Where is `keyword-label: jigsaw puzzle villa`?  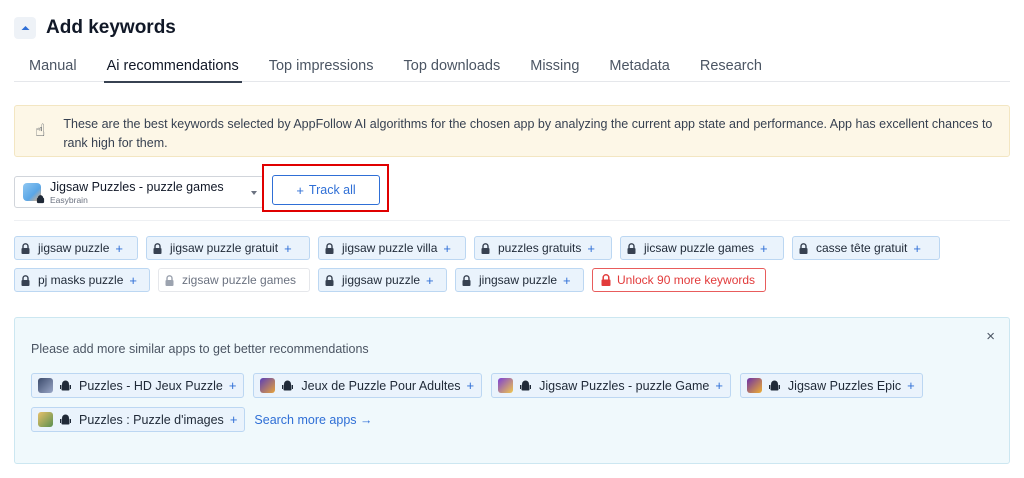 keyword-label: jigsaw puzzle villa is located at coordinates (390, 248).